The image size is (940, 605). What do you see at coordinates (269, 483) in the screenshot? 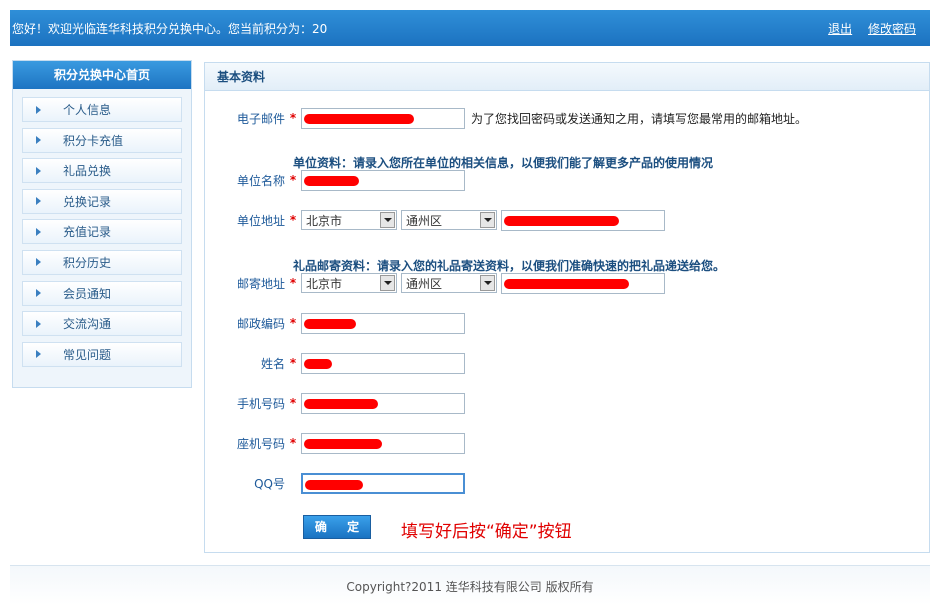
I see `qq-label: QQ号` at bounding box center [269, 483].